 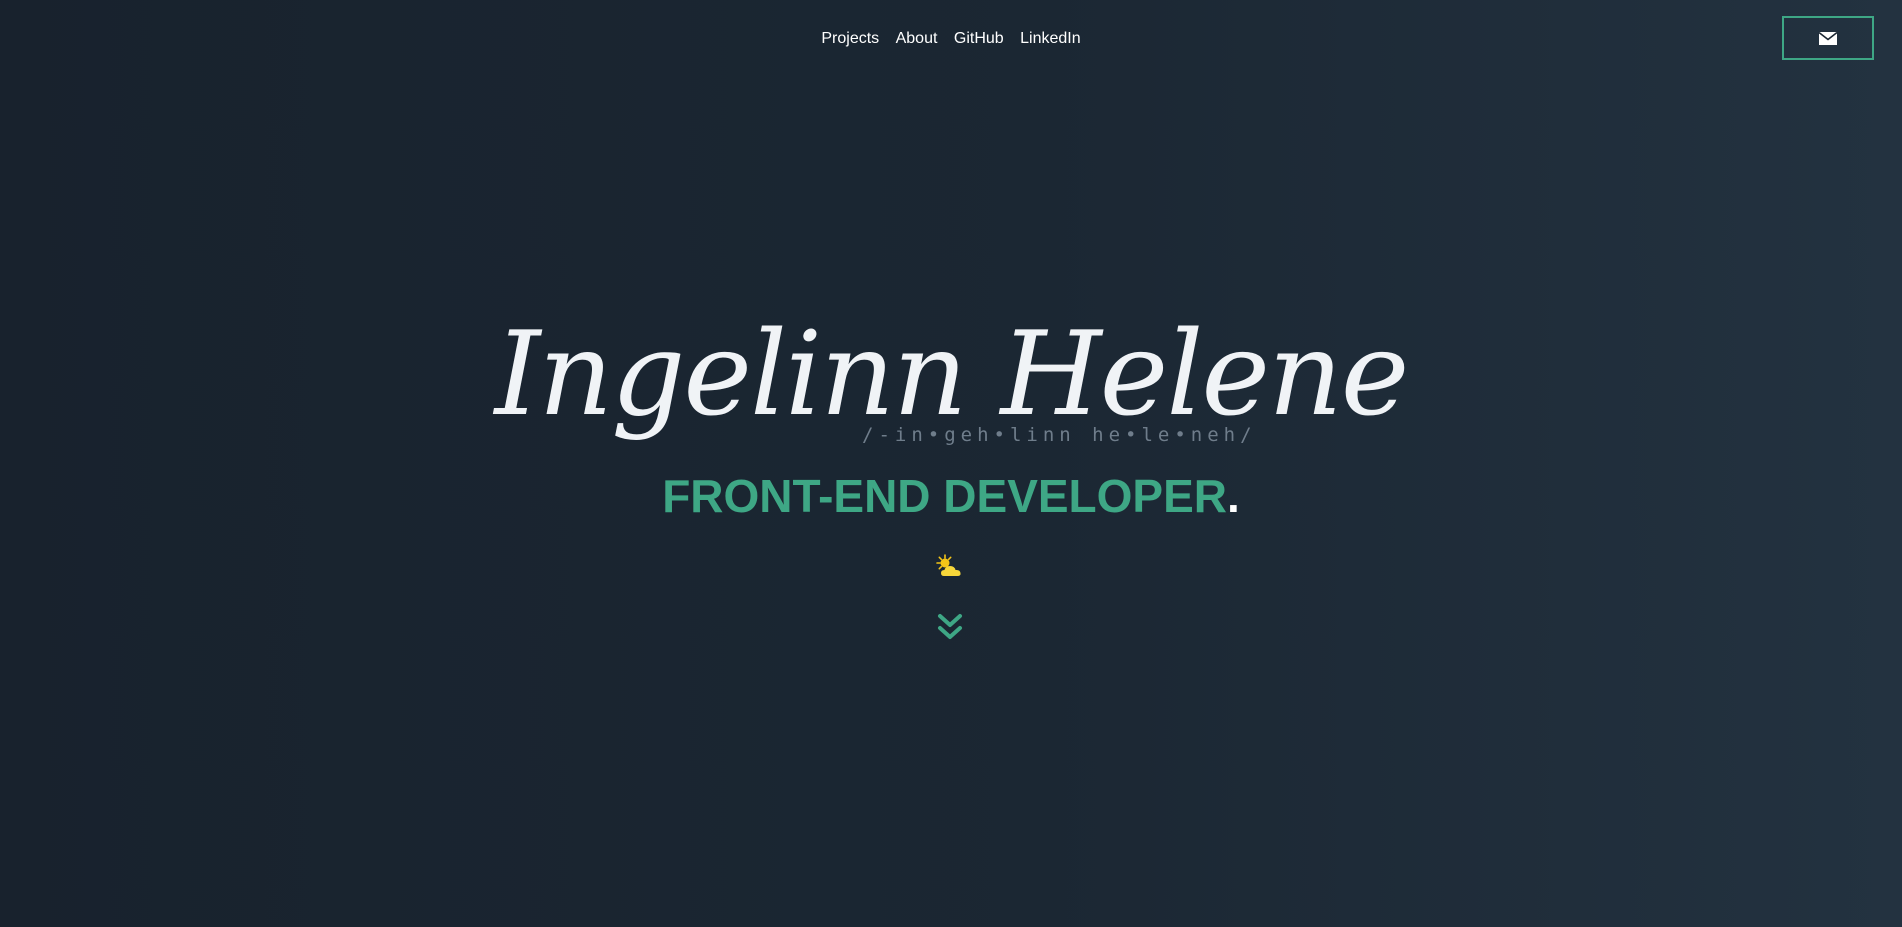 I want to click on nav-link-linkedin: LinkedIn, so click(x=1050, y=38).